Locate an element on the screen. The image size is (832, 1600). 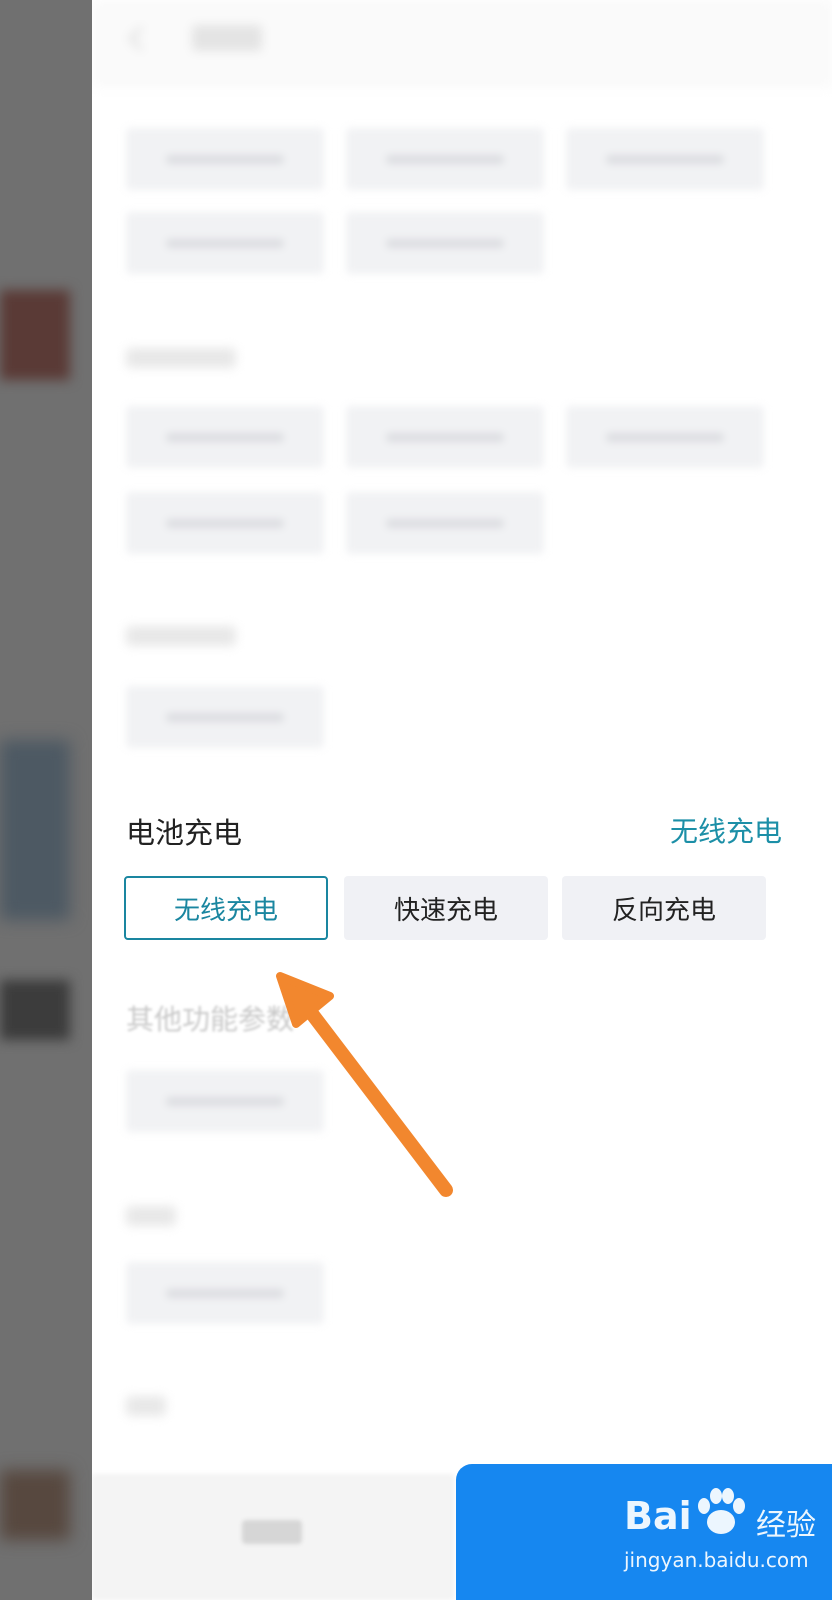
watermark-brand-suffix: 经验 is located at coordinates (786, 1525).